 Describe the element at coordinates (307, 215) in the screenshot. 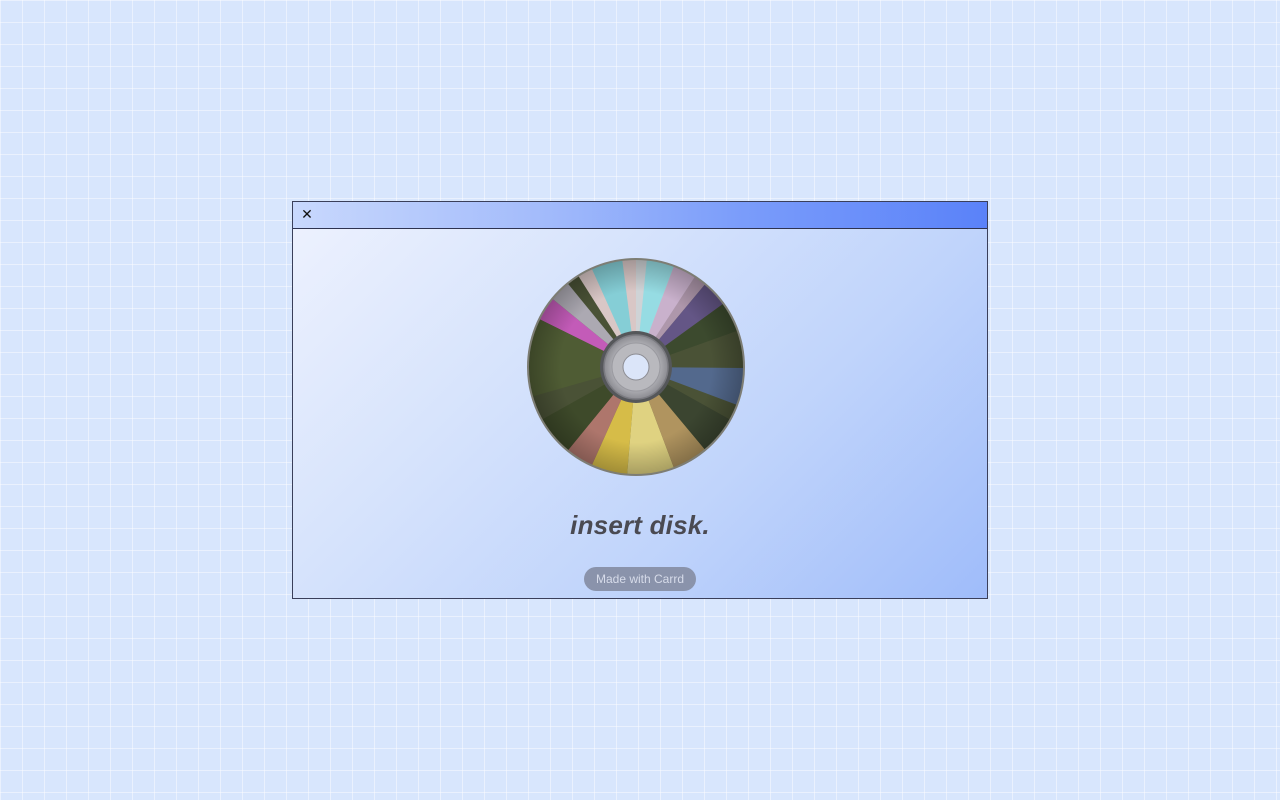

I see `close-icon: ✕` at that location.